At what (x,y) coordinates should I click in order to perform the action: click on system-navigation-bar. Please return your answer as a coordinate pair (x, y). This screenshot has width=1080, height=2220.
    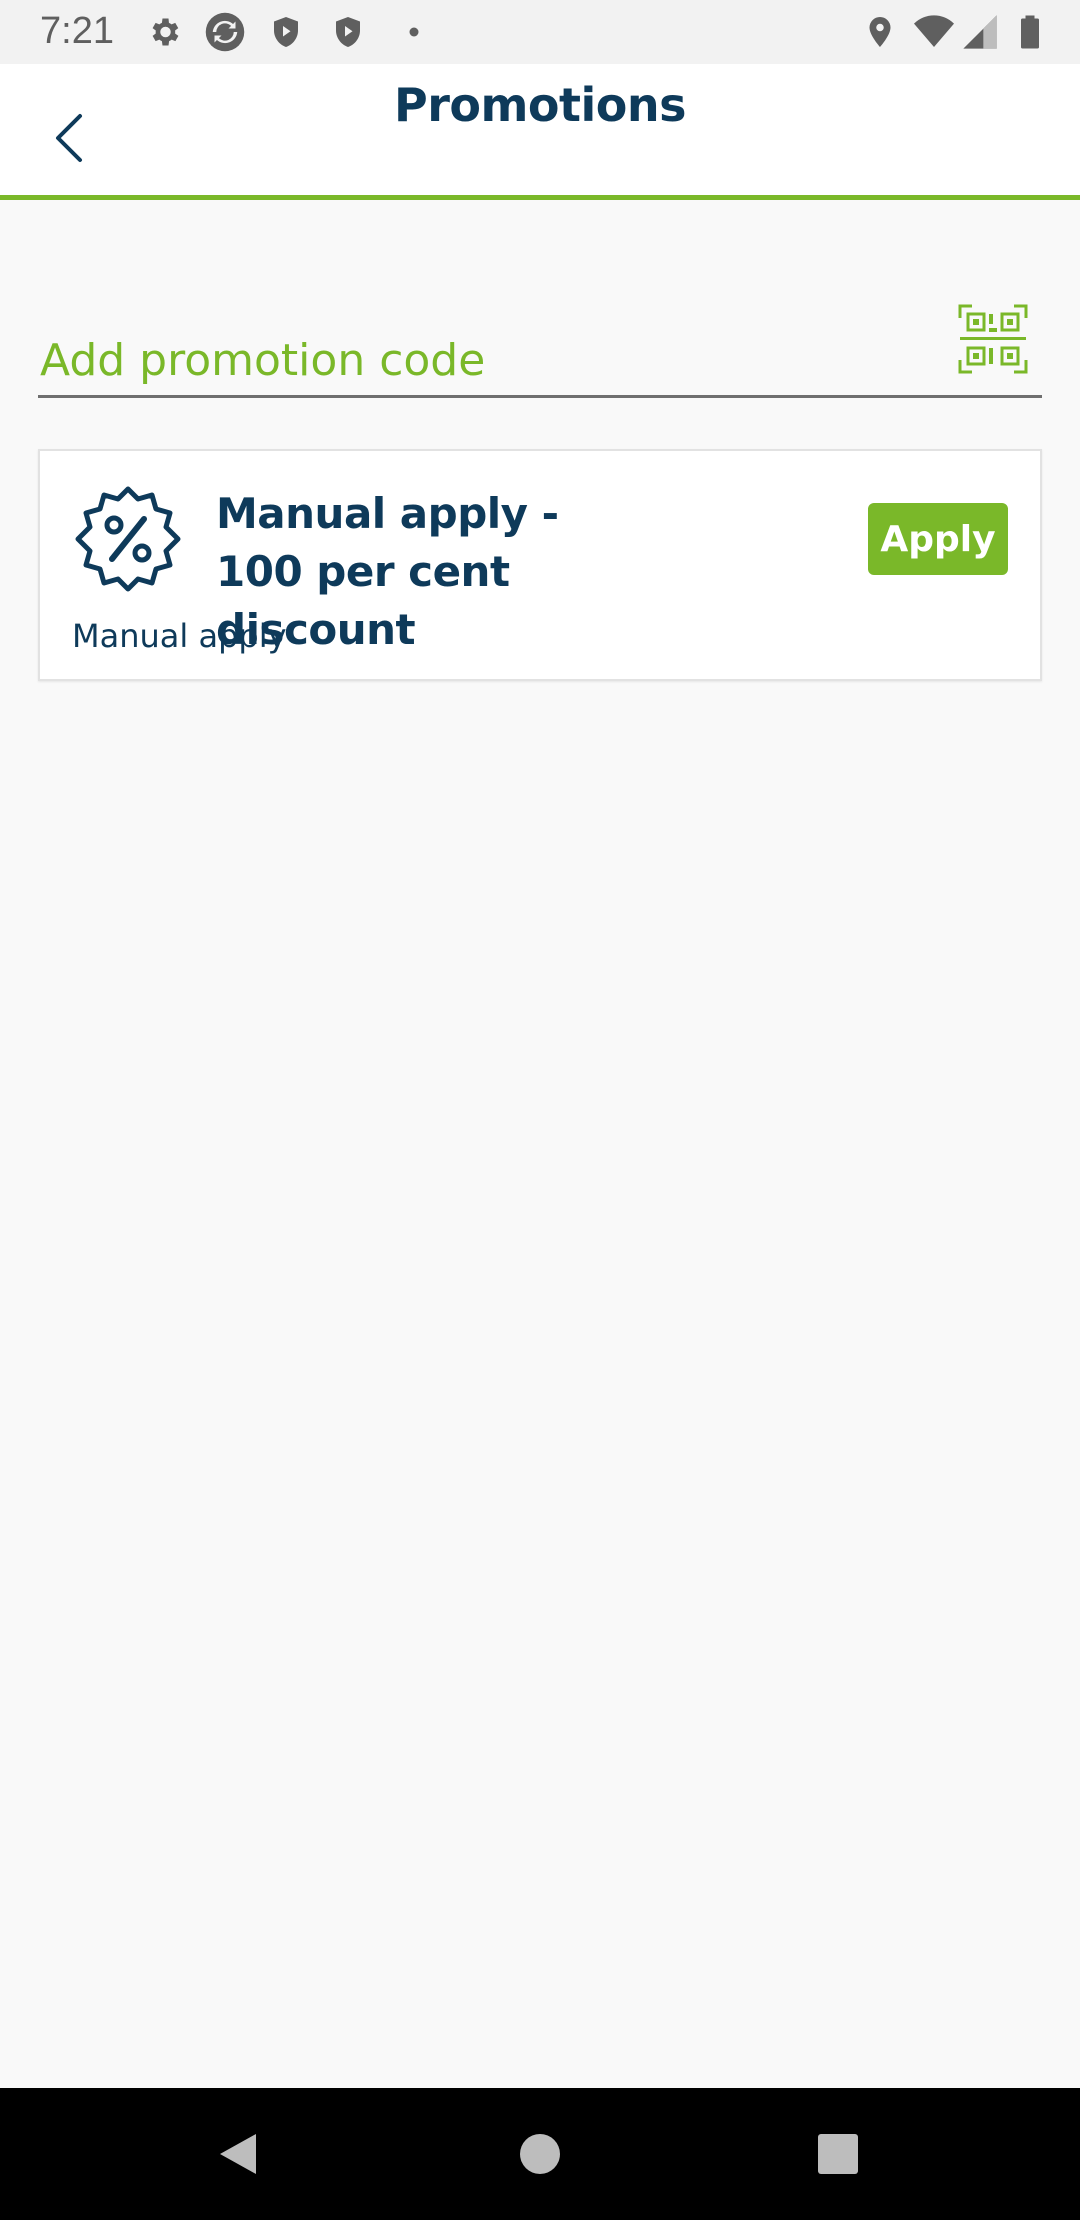
    Looking at the image, I should click on (540, 2154).